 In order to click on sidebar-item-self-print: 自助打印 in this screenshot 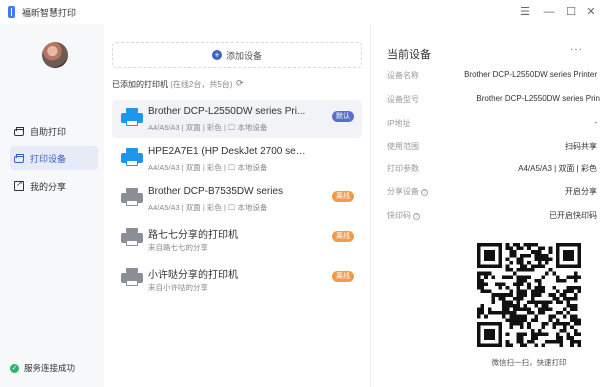, I will do `click(54, 131)`.